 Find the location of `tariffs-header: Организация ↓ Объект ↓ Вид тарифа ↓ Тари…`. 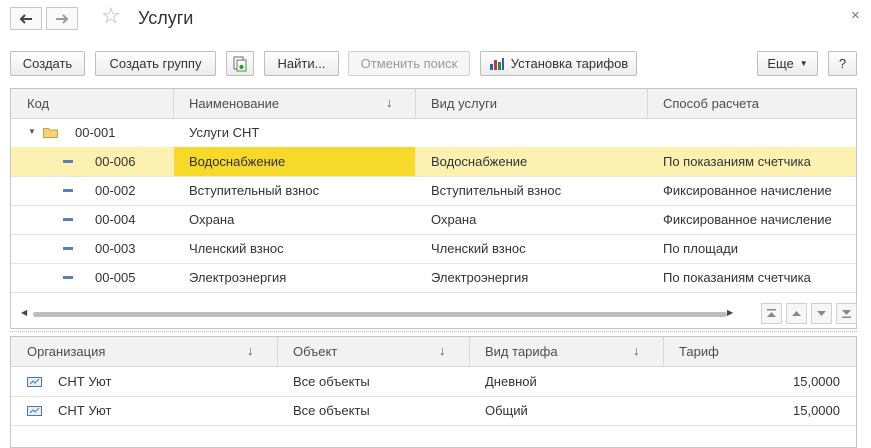

tariffs-header: Организация ↓ Объект ↓ Вид тарифа ↓ Тари… is located at coordinates (433, 352).